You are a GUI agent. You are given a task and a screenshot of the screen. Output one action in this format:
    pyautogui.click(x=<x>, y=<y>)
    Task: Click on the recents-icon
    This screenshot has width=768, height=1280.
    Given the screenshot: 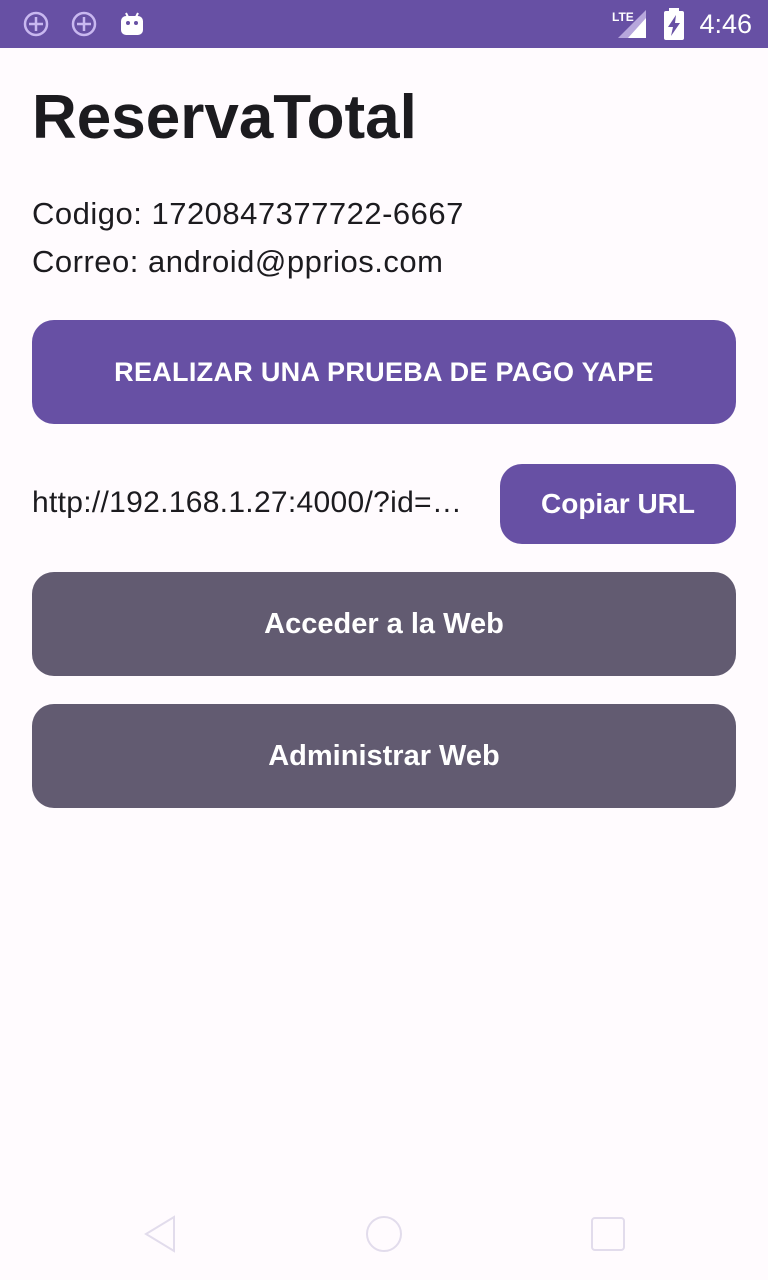 What is the action you would take?
    pyautogui.click(x=608, y=1234)
    